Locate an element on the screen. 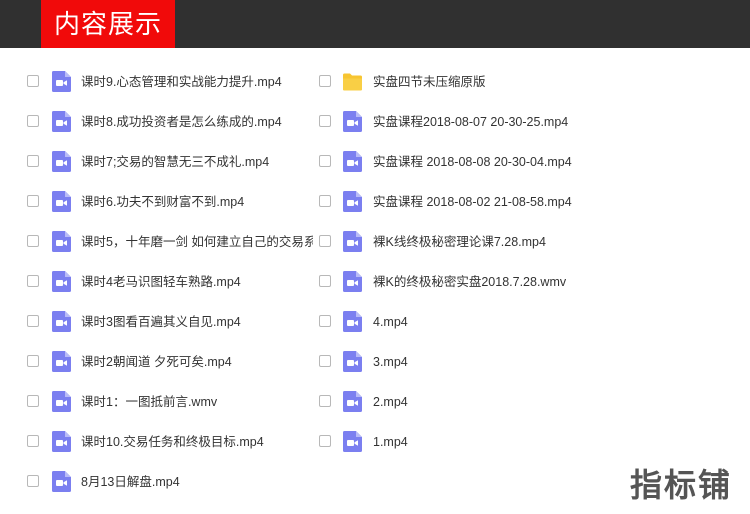 This screenshot has height=514, width=750. file-row: 实盘课程2018-08-07 20-30-25.mp4 is located at coordinates (450, 122).